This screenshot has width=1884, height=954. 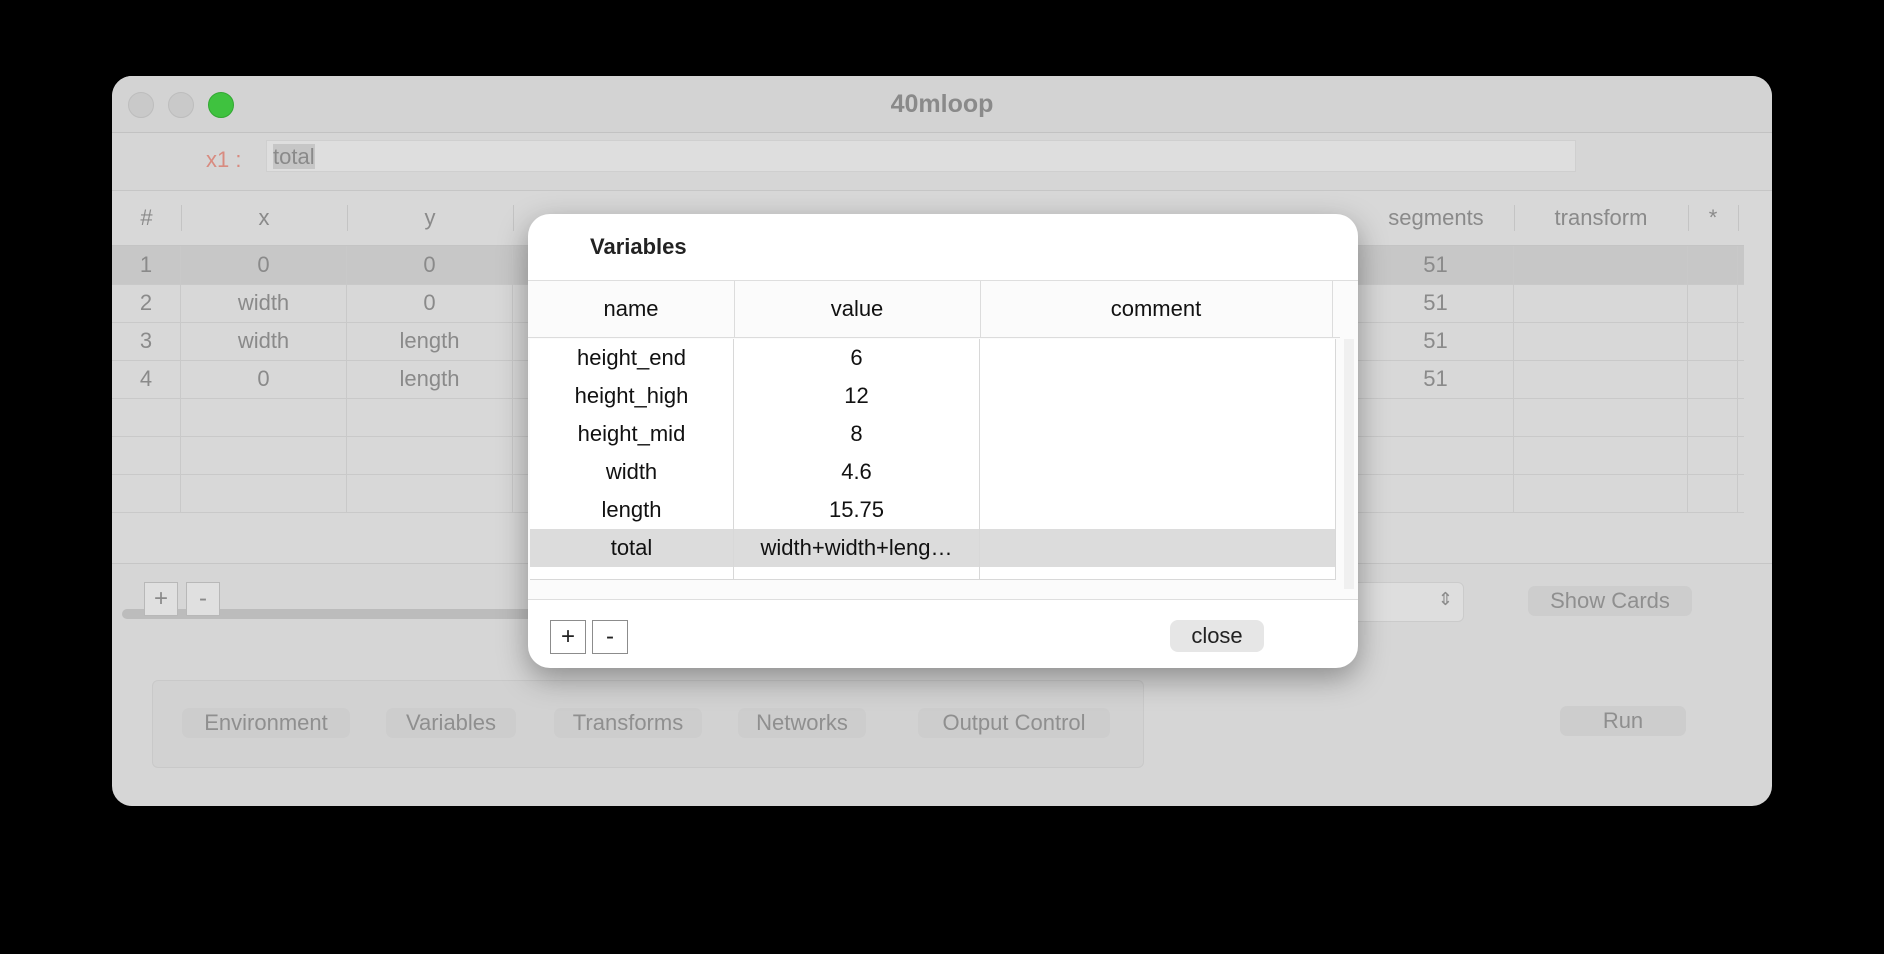 I want to click on tab-transforms: Transforms, so click(x=628, y=723).